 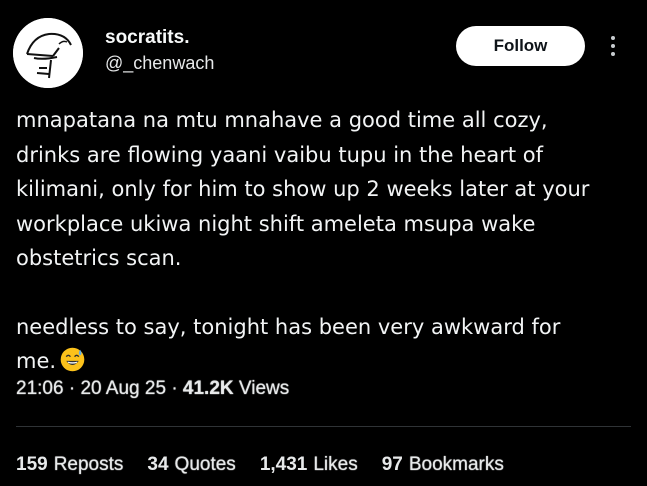 What do you see at coordinates (205, 464) in the screenshot?
I see `quotes-label: Quotes` at bounding box center [205, 464].